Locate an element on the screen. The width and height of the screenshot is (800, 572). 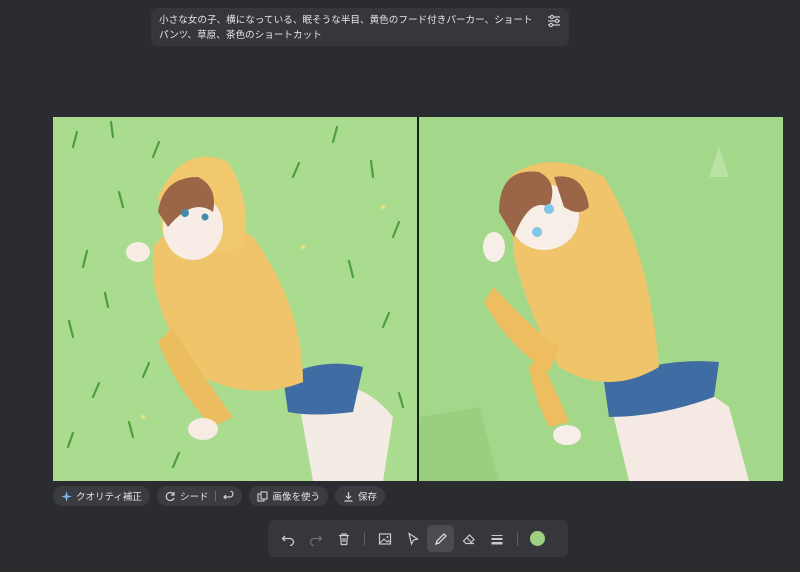
image-button is located at coordinates (384, 538).